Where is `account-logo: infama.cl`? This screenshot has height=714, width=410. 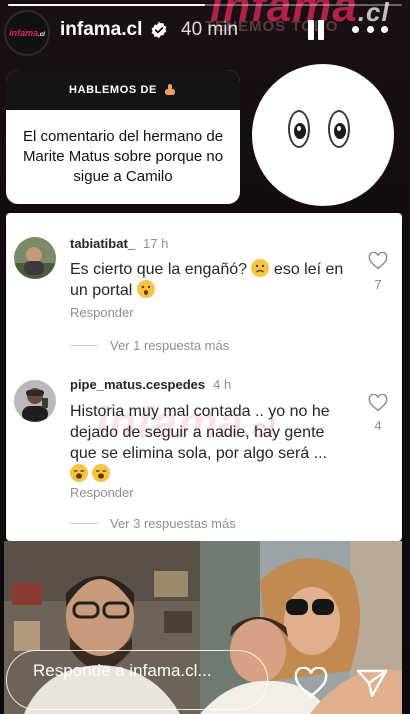 account-logo: infama.cl is located at coordinates (27, 33).